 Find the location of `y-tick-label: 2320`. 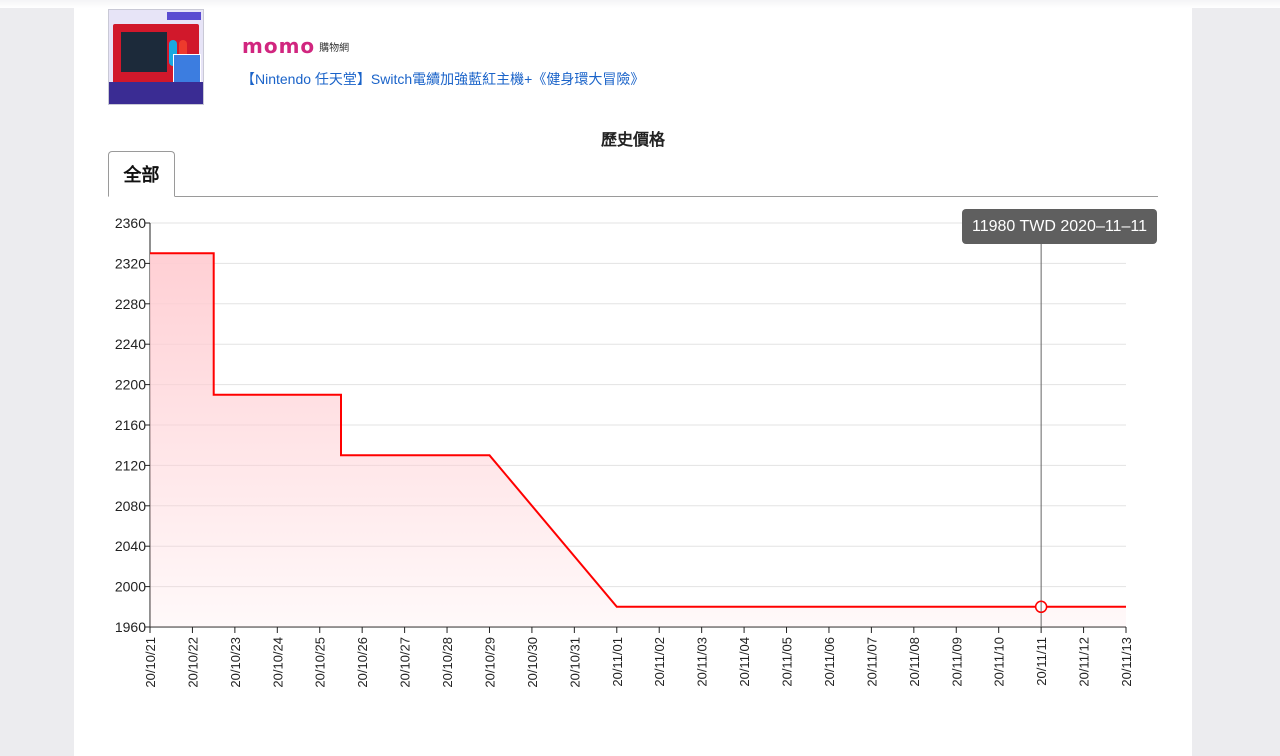

y-tick-label: 2320 is located at coordinates (130, 263).